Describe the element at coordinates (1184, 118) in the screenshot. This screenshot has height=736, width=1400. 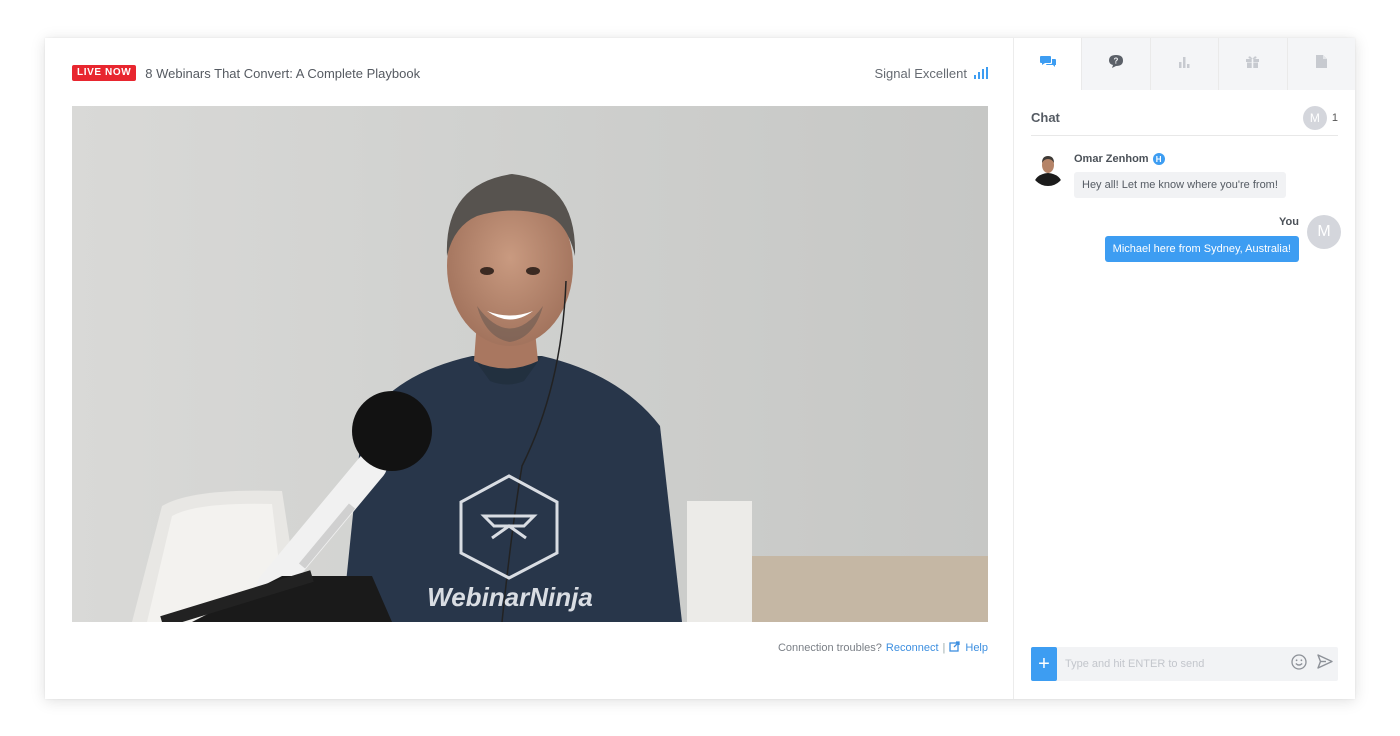
I see `chat-header: Chat M 1` at that location.